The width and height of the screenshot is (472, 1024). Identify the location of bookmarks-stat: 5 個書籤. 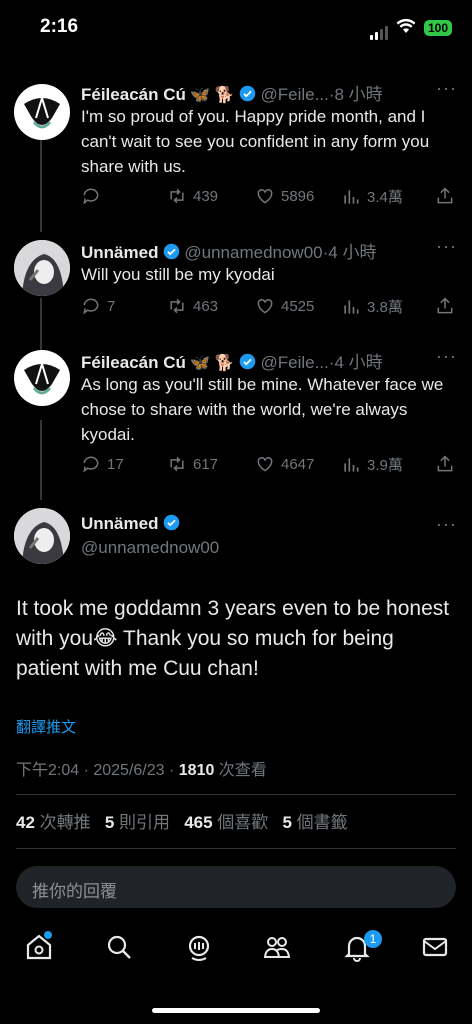
(314, 822).